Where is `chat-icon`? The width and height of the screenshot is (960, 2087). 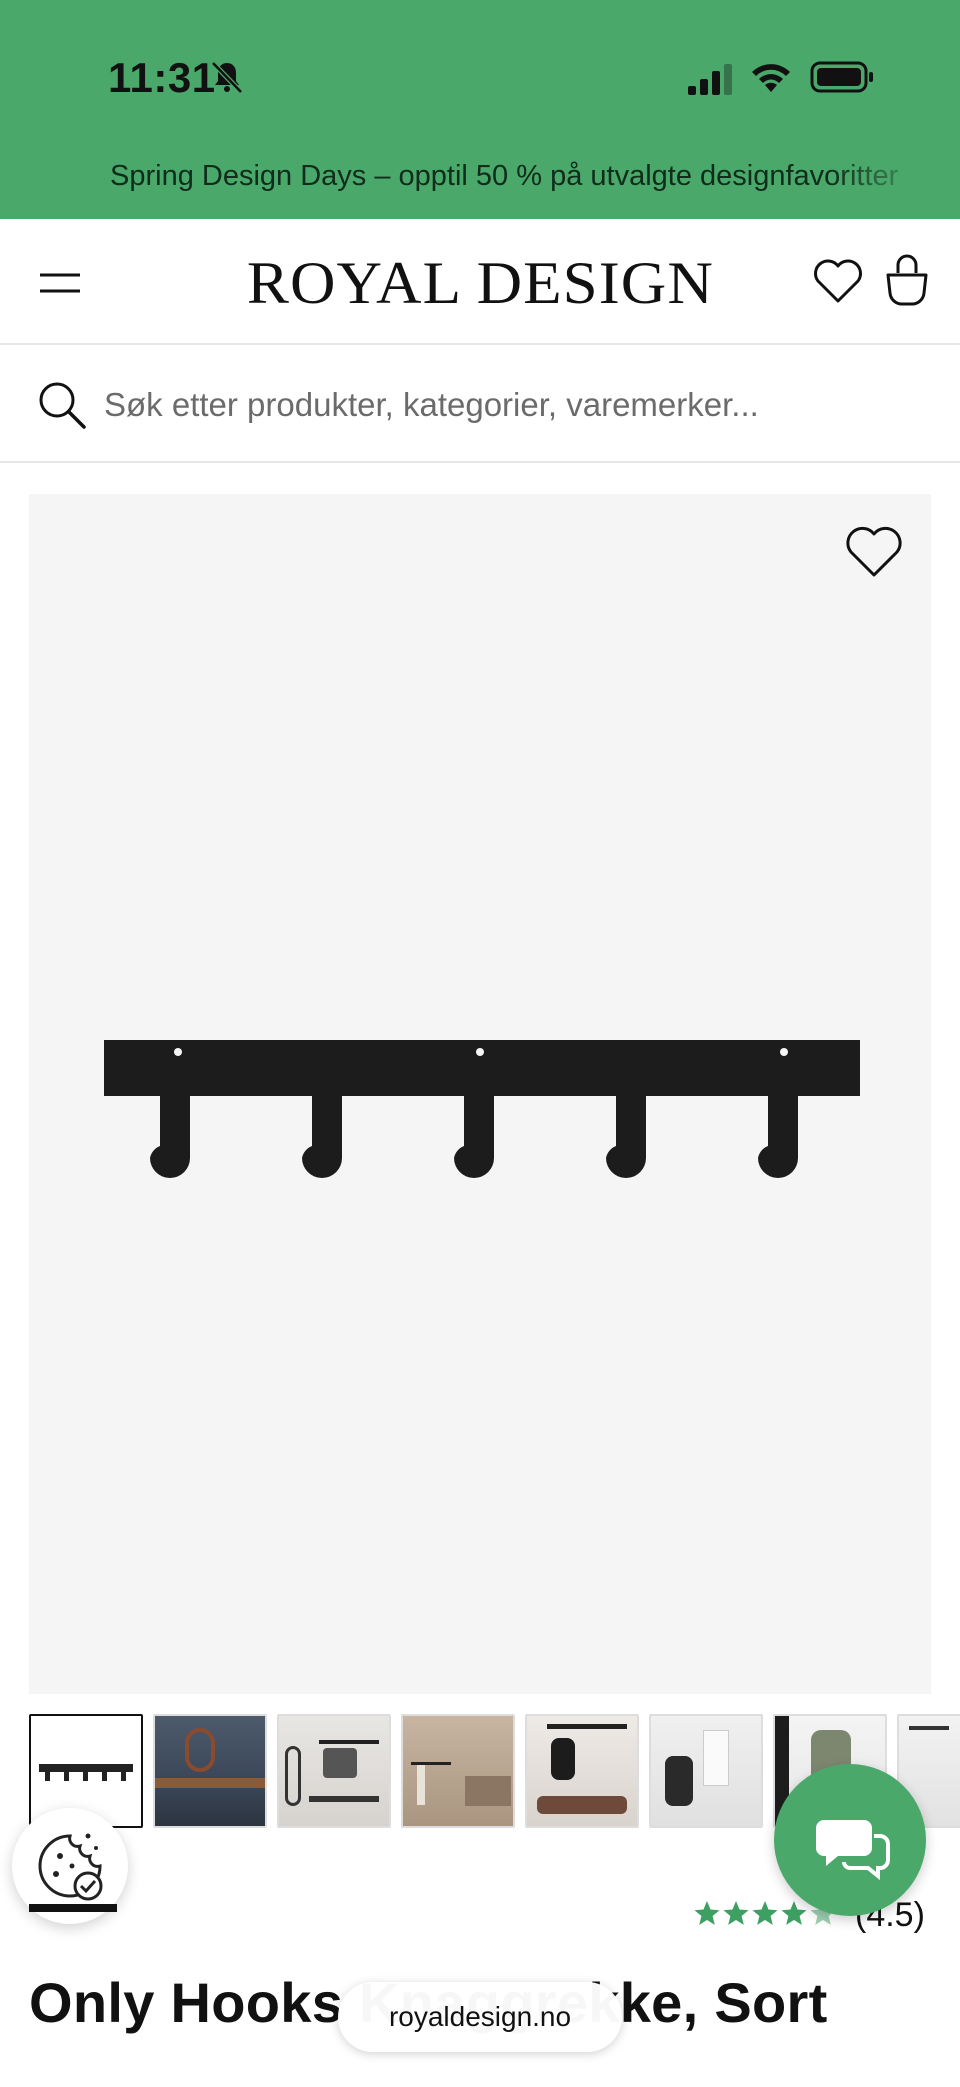
chat-icon is located at coordinates (853, 1850).